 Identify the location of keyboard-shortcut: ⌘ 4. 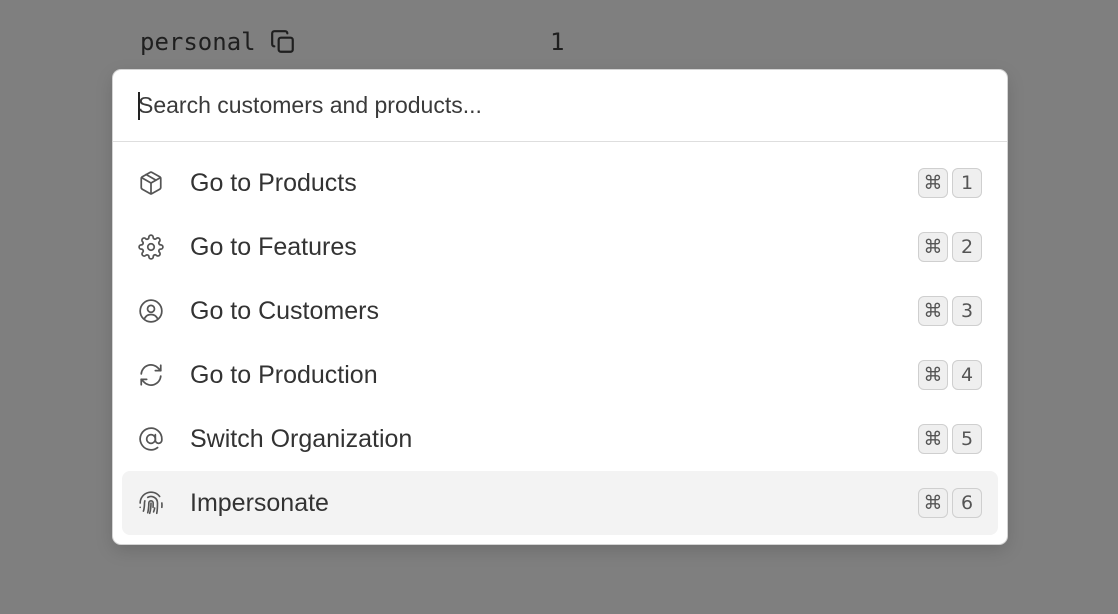
(950, 375).